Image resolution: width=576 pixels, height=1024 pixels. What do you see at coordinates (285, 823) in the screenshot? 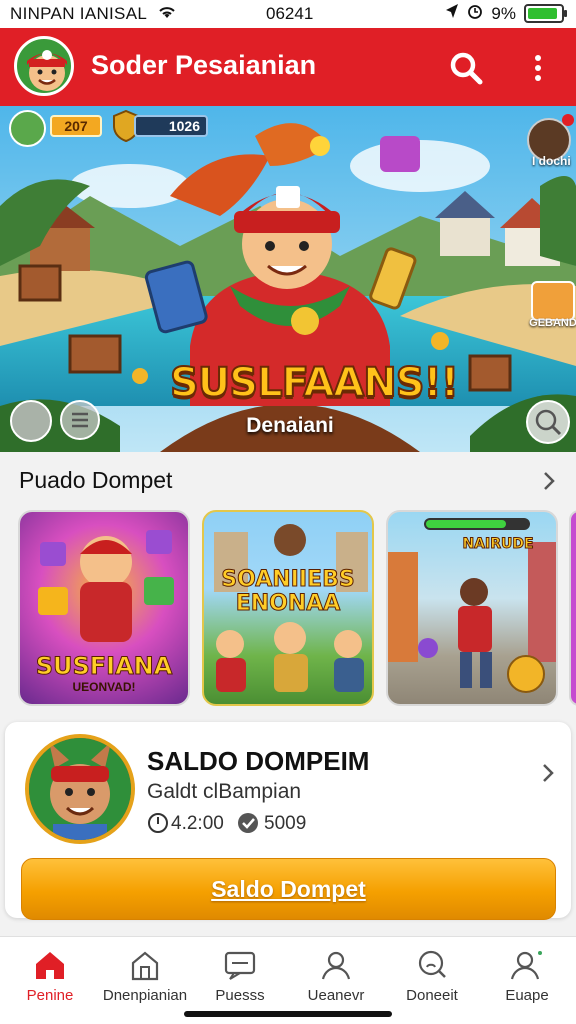
I see `wallet-stat-balance: 5009` at bounding box center [285, 823].